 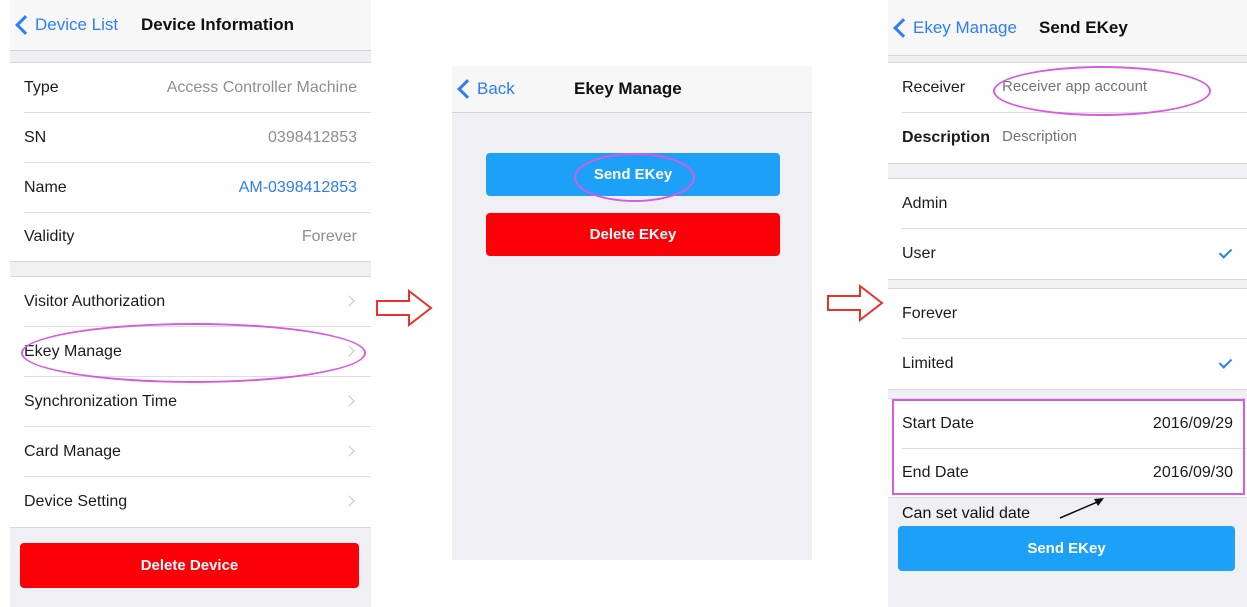 What do you see at coordinates (1102, 136) in the screenshot?
I see `description-input` at bounding box center [1102, 136].